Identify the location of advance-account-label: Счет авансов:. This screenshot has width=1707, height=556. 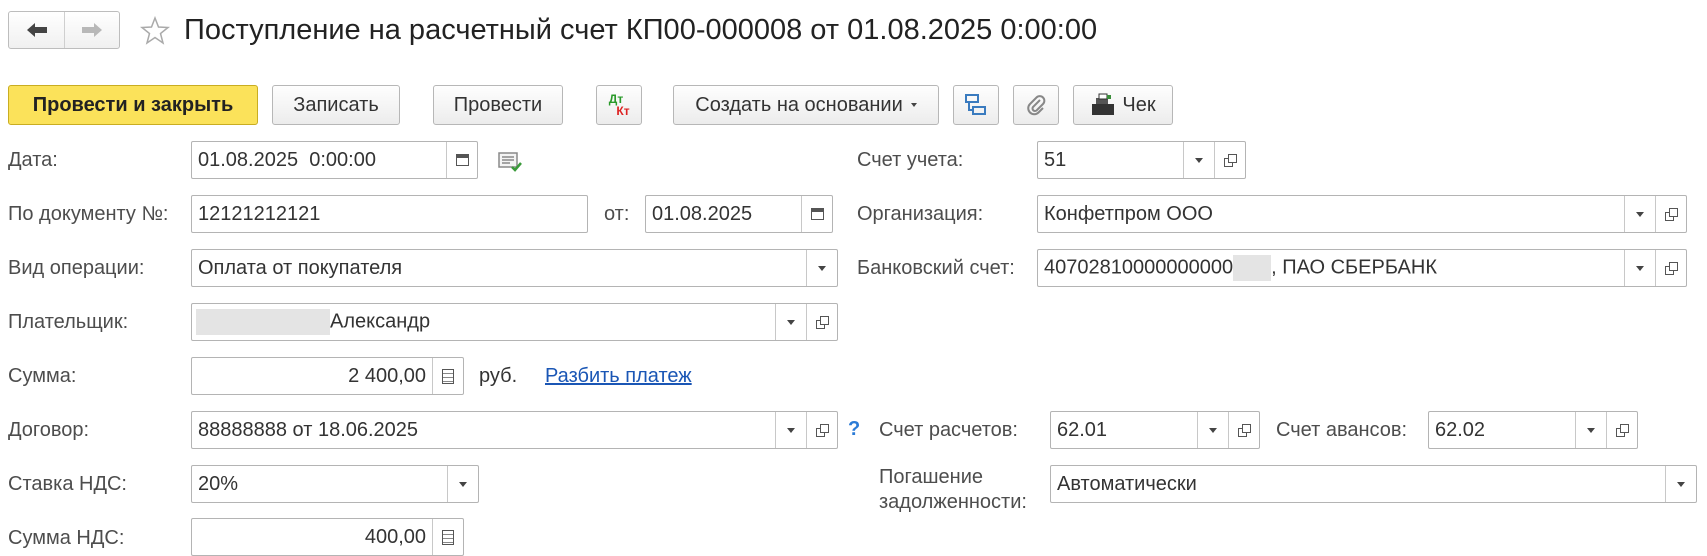
(1342, 430).